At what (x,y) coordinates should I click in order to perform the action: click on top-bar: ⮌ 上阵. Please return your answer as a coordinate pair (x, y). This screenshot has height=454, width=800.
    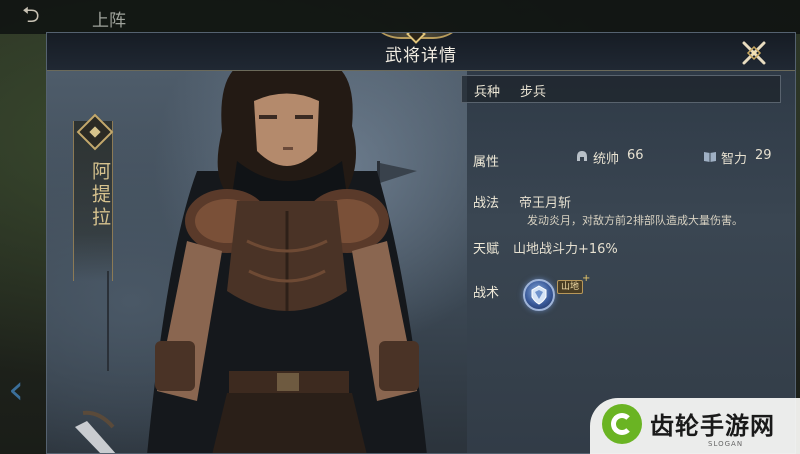
    Looking at the image, I should click on (400, 17).